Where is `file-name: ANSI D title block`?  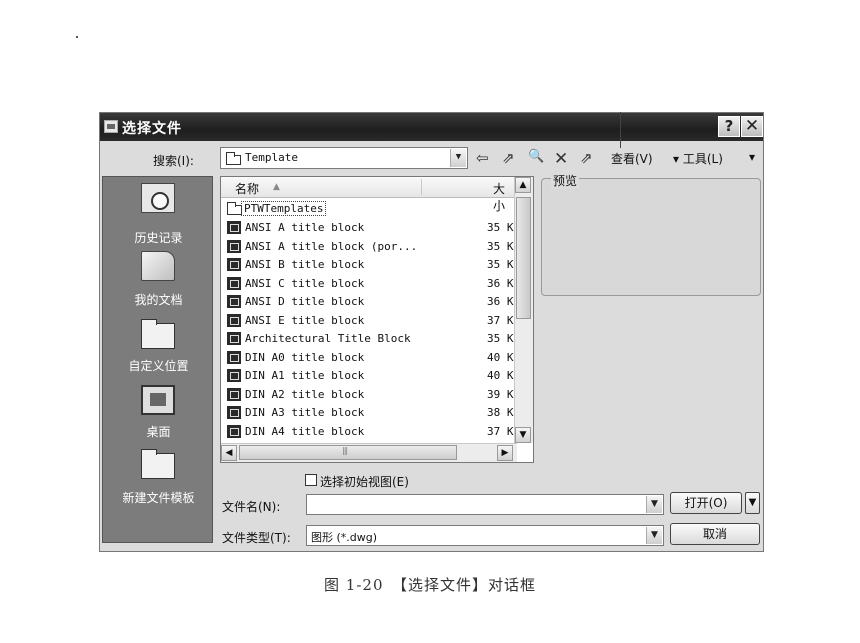 file-name: ANSI D title block is located at coordinates (305, 301).